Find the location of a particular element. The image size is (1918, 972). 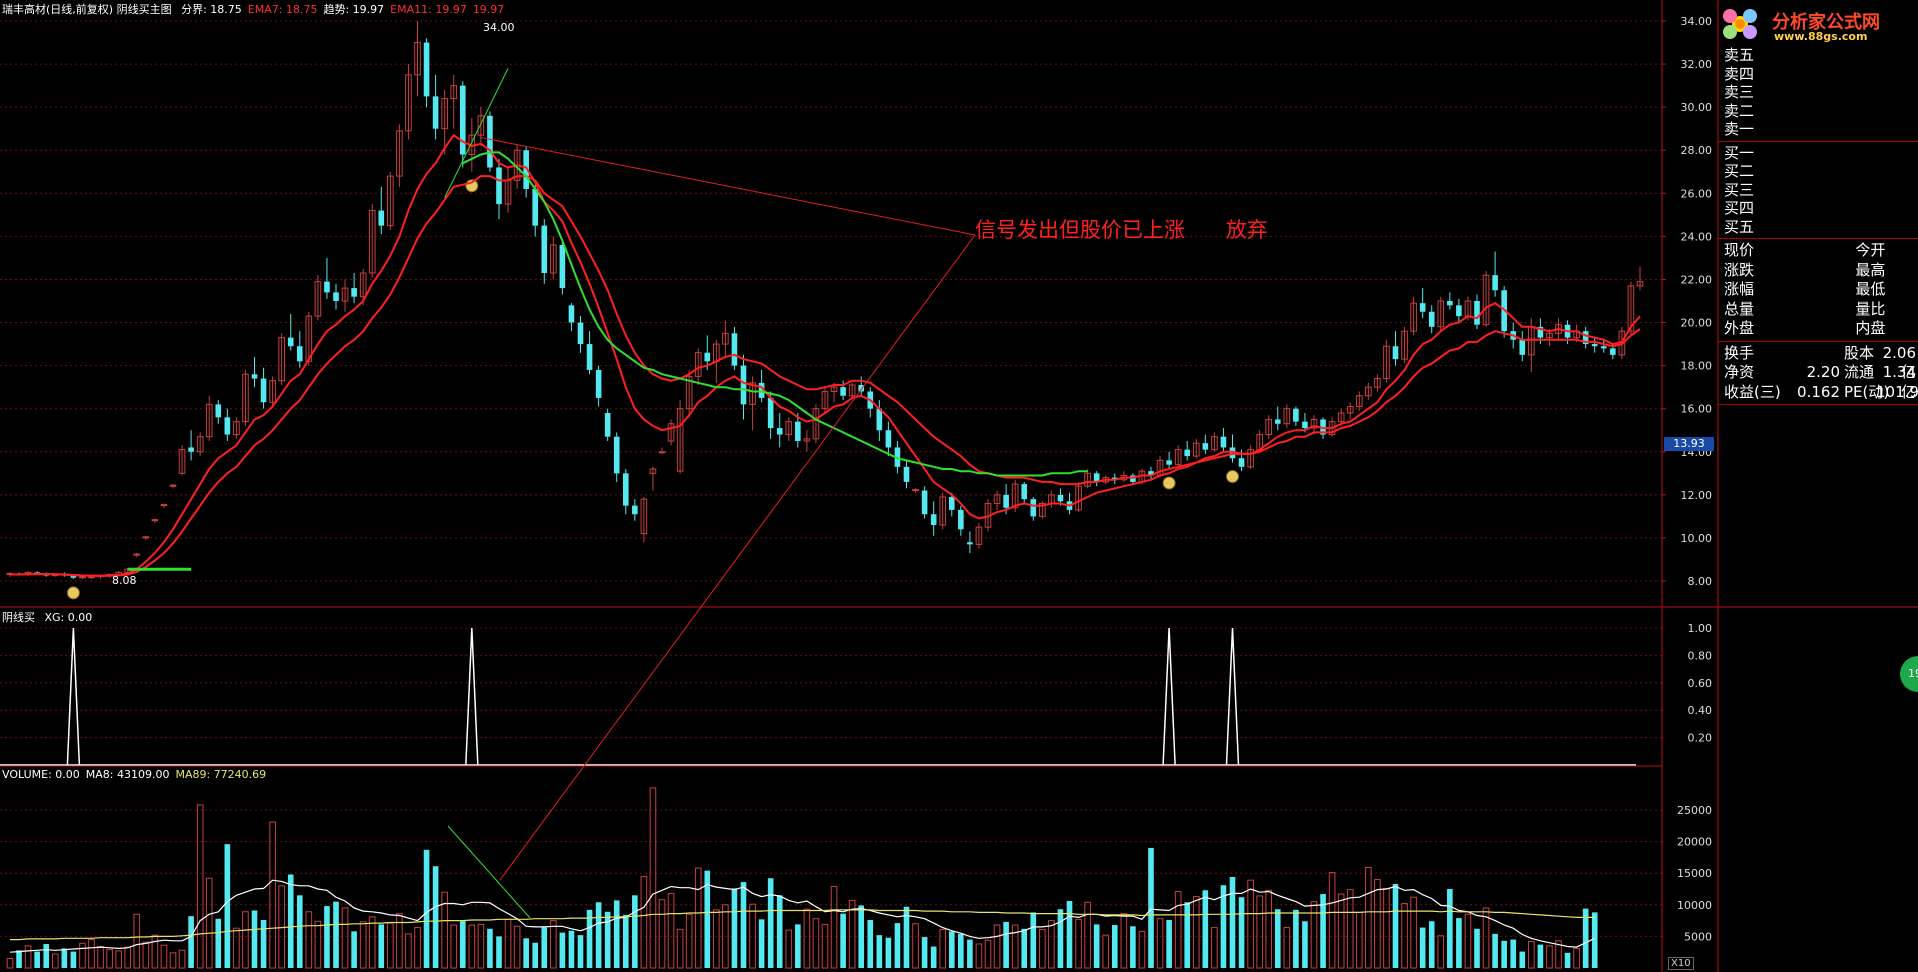

volume-indicator-0: VOLUME: 0.00 is located at coordinates (41, 774).